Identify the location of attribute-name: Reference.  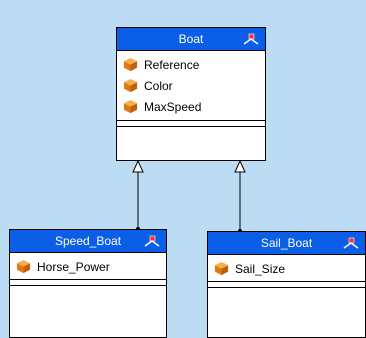
(172, 64).